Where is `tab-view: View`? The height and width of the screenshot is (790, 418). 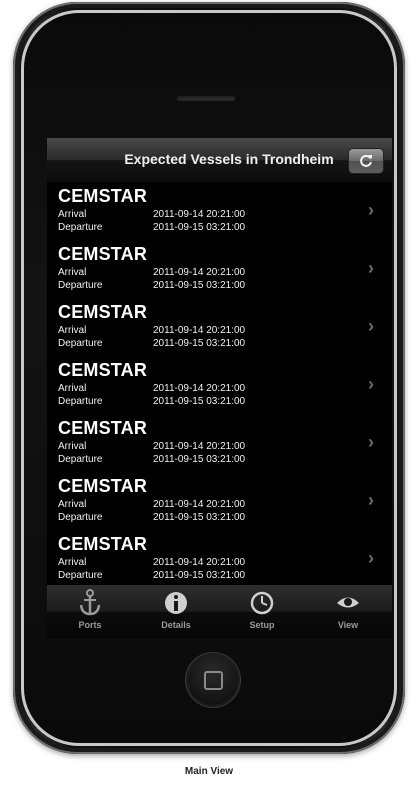 tab-view: View is located at coordinates (348, 611).